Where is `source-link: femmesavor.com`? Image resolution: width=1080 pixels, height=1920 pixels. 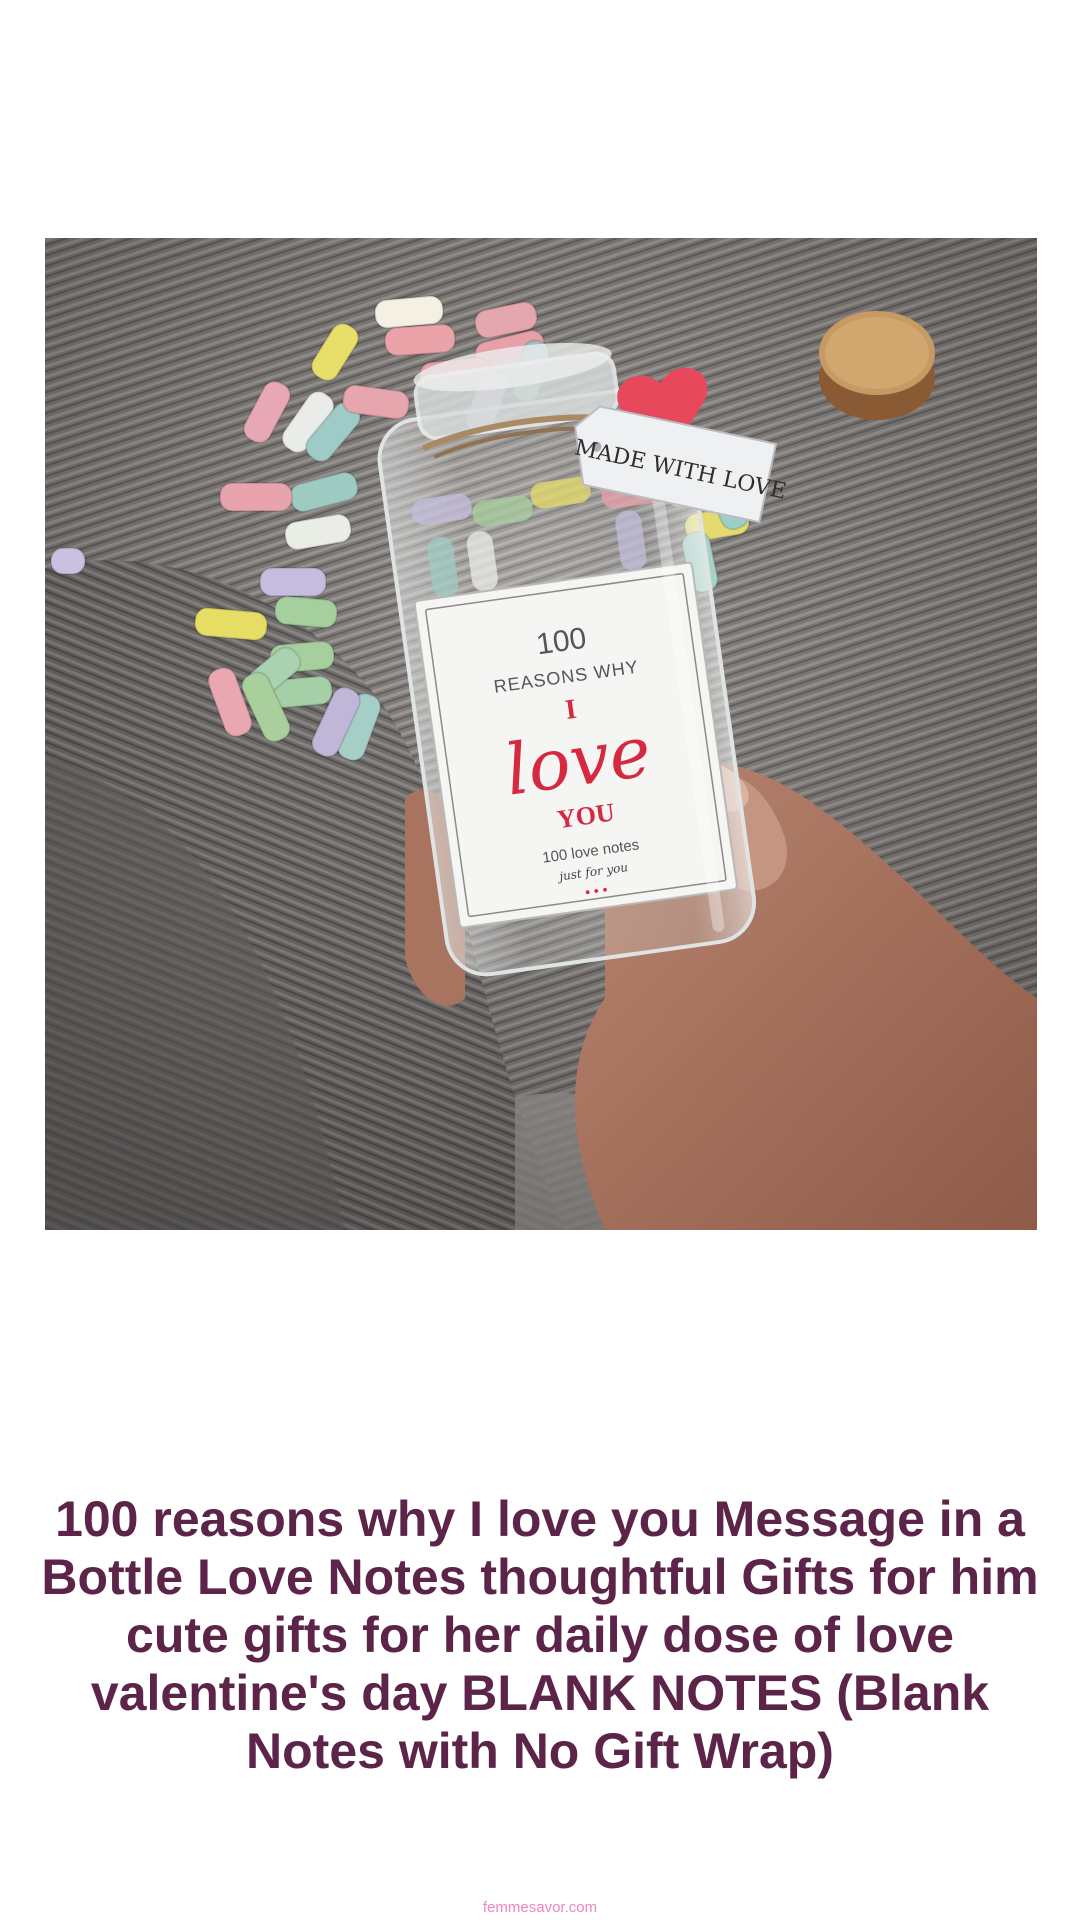
source-link: femmesavor.com is located at coordinates (540, 1908).